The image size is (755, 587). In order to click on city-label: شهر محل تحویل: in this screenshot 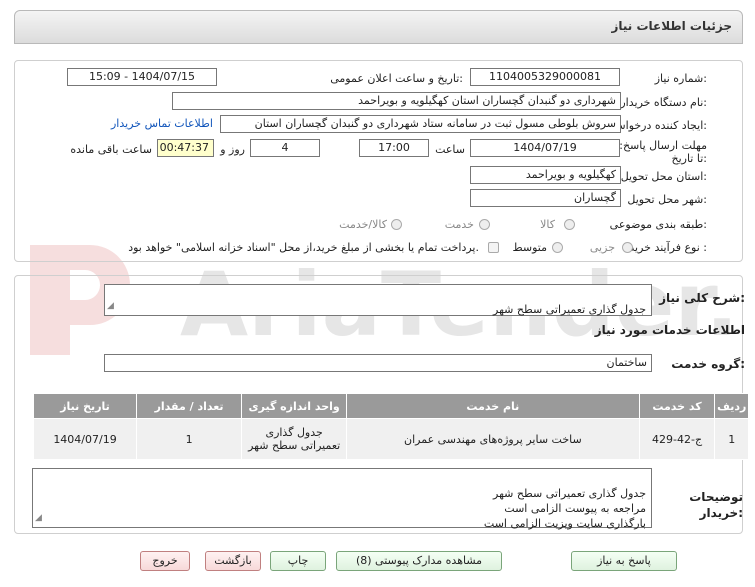, I will do `click(667, 199)`.